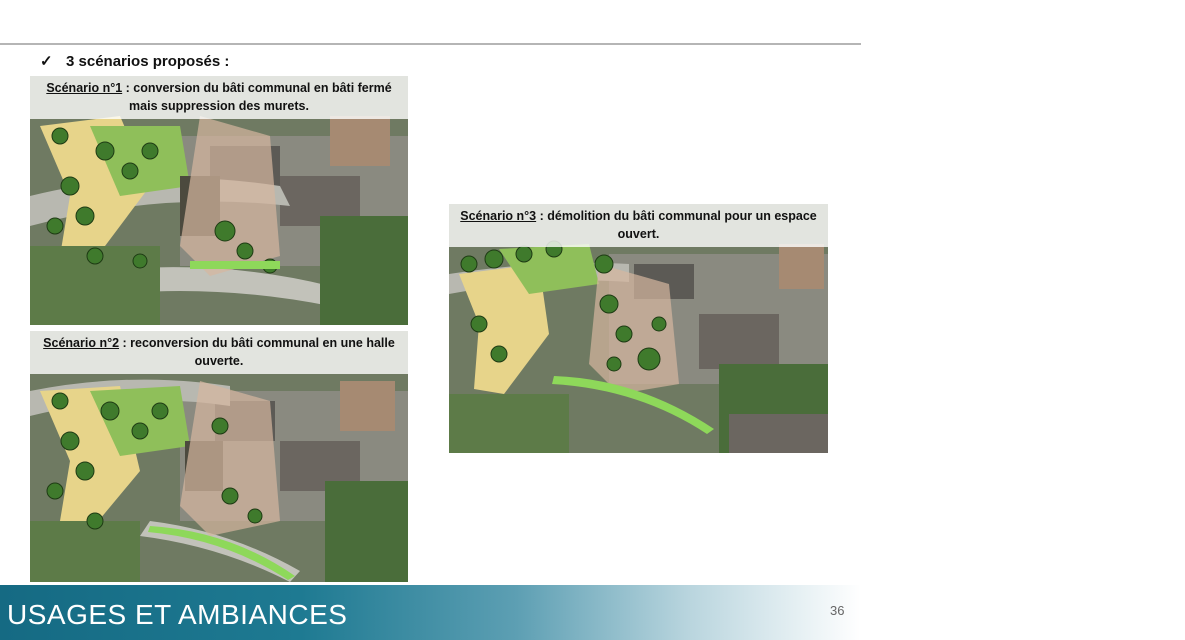 The width and height of the screenshot is (1185, 640). I want to click on header-divider, so click(430, 44).